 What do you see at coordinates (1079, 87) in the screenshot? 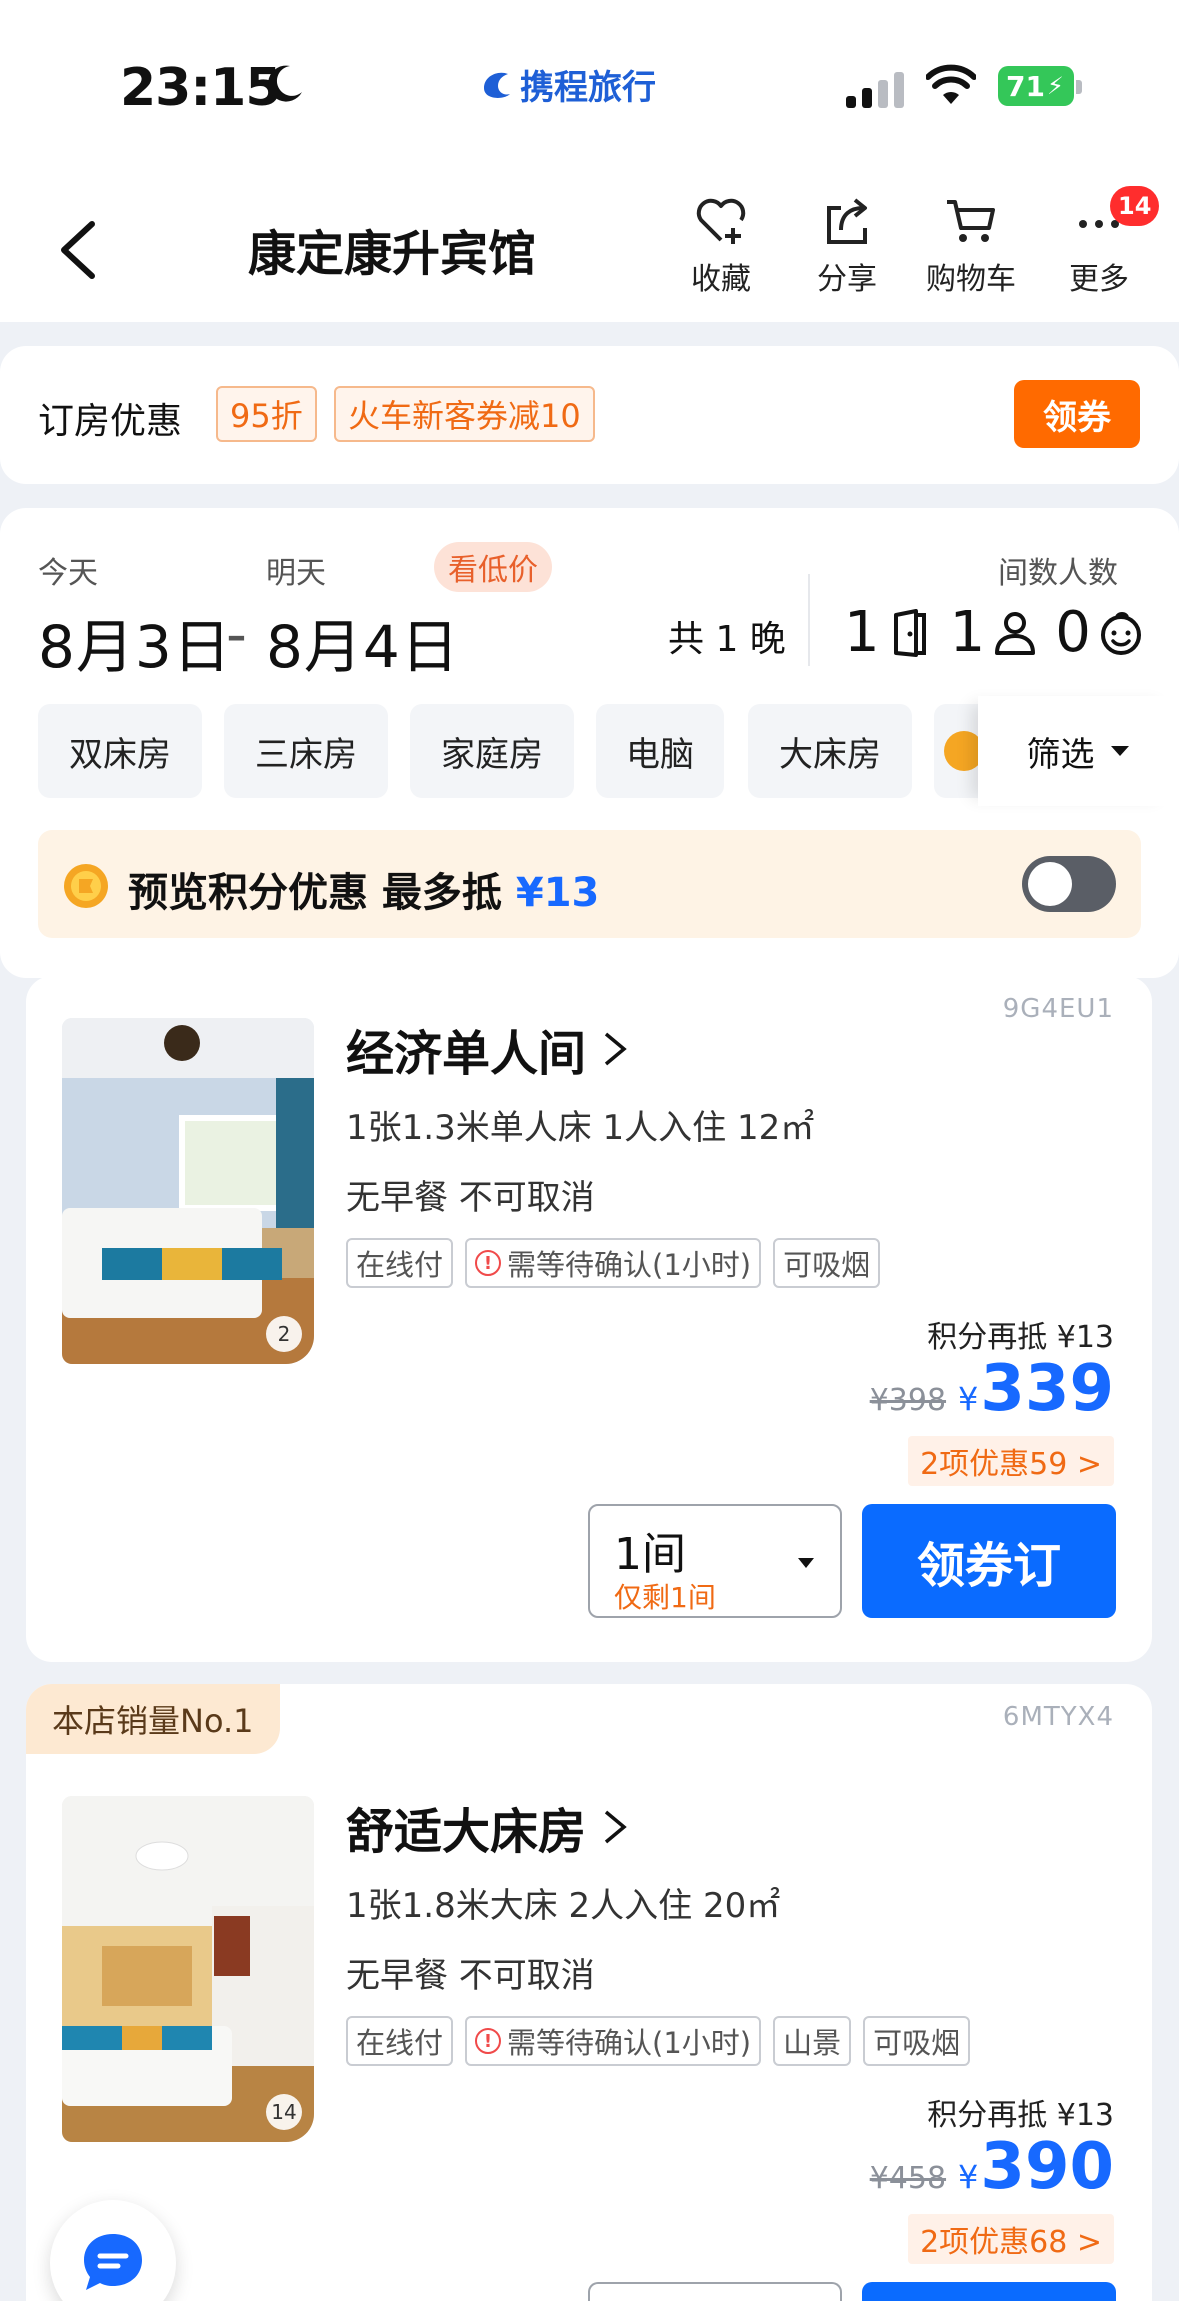
I see `battery-cap` at bounding box center [1079, 87].